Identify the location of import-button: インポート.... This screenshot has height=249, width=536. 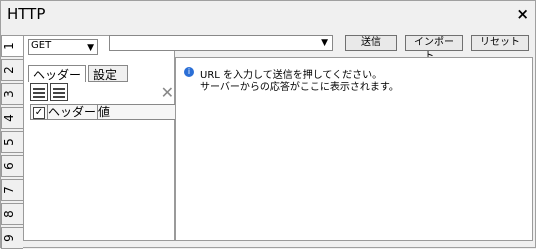
(434, 48).